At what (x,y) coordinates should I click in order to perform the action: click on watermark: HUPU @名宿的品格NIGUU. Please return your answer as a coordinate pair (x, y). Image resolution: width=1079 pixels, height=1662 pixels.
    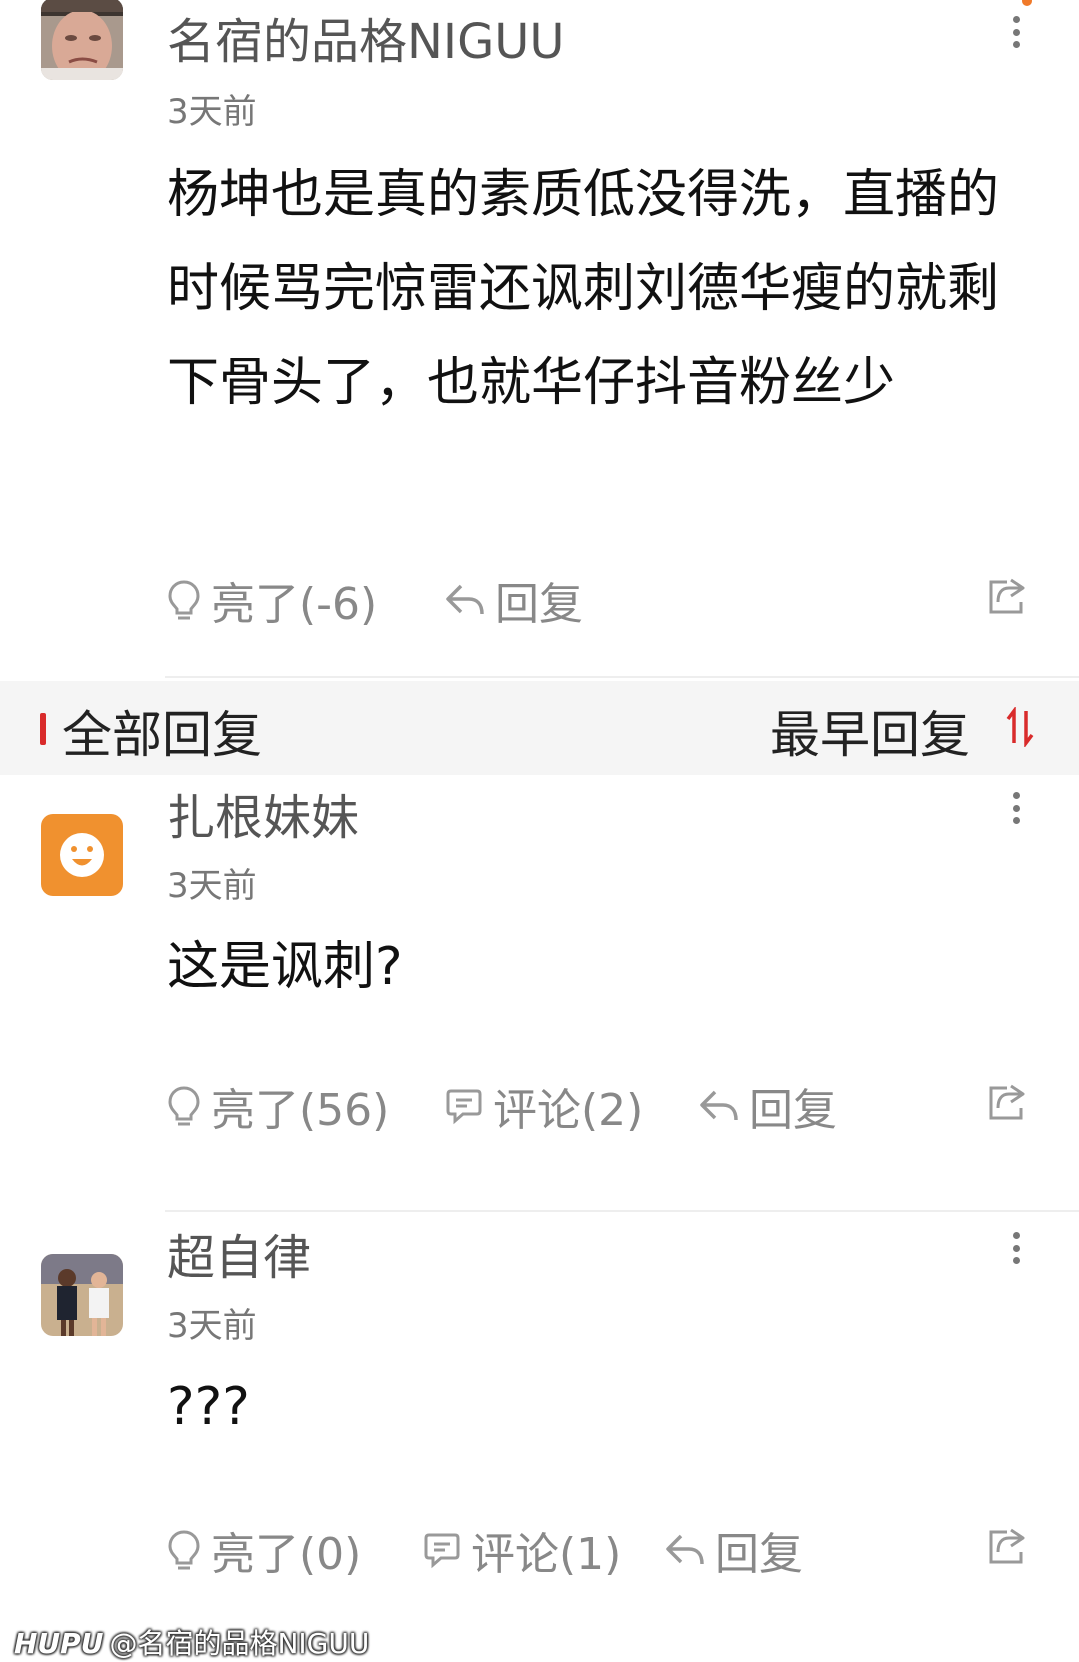
    Looking at the image, I should click on (191, 1642).